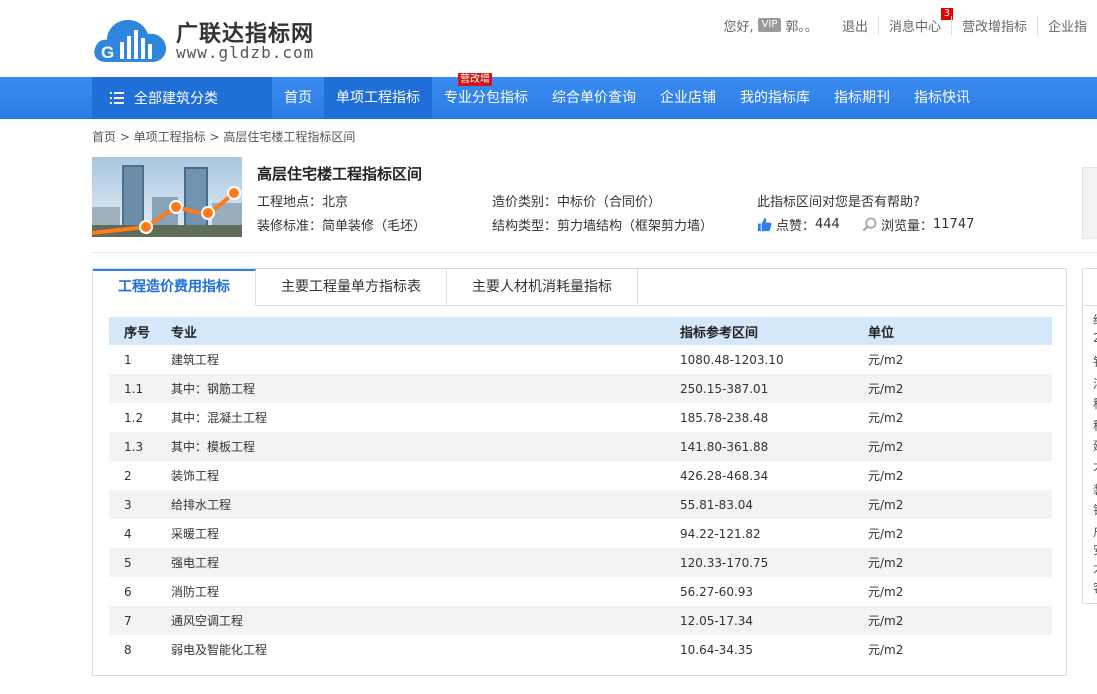 The width and height of the screenshot is (1097, 694). What do you see at coordinates (128, 562) in the screenshot?
I see `cell-no: 5` at bounding box center [128, 562].